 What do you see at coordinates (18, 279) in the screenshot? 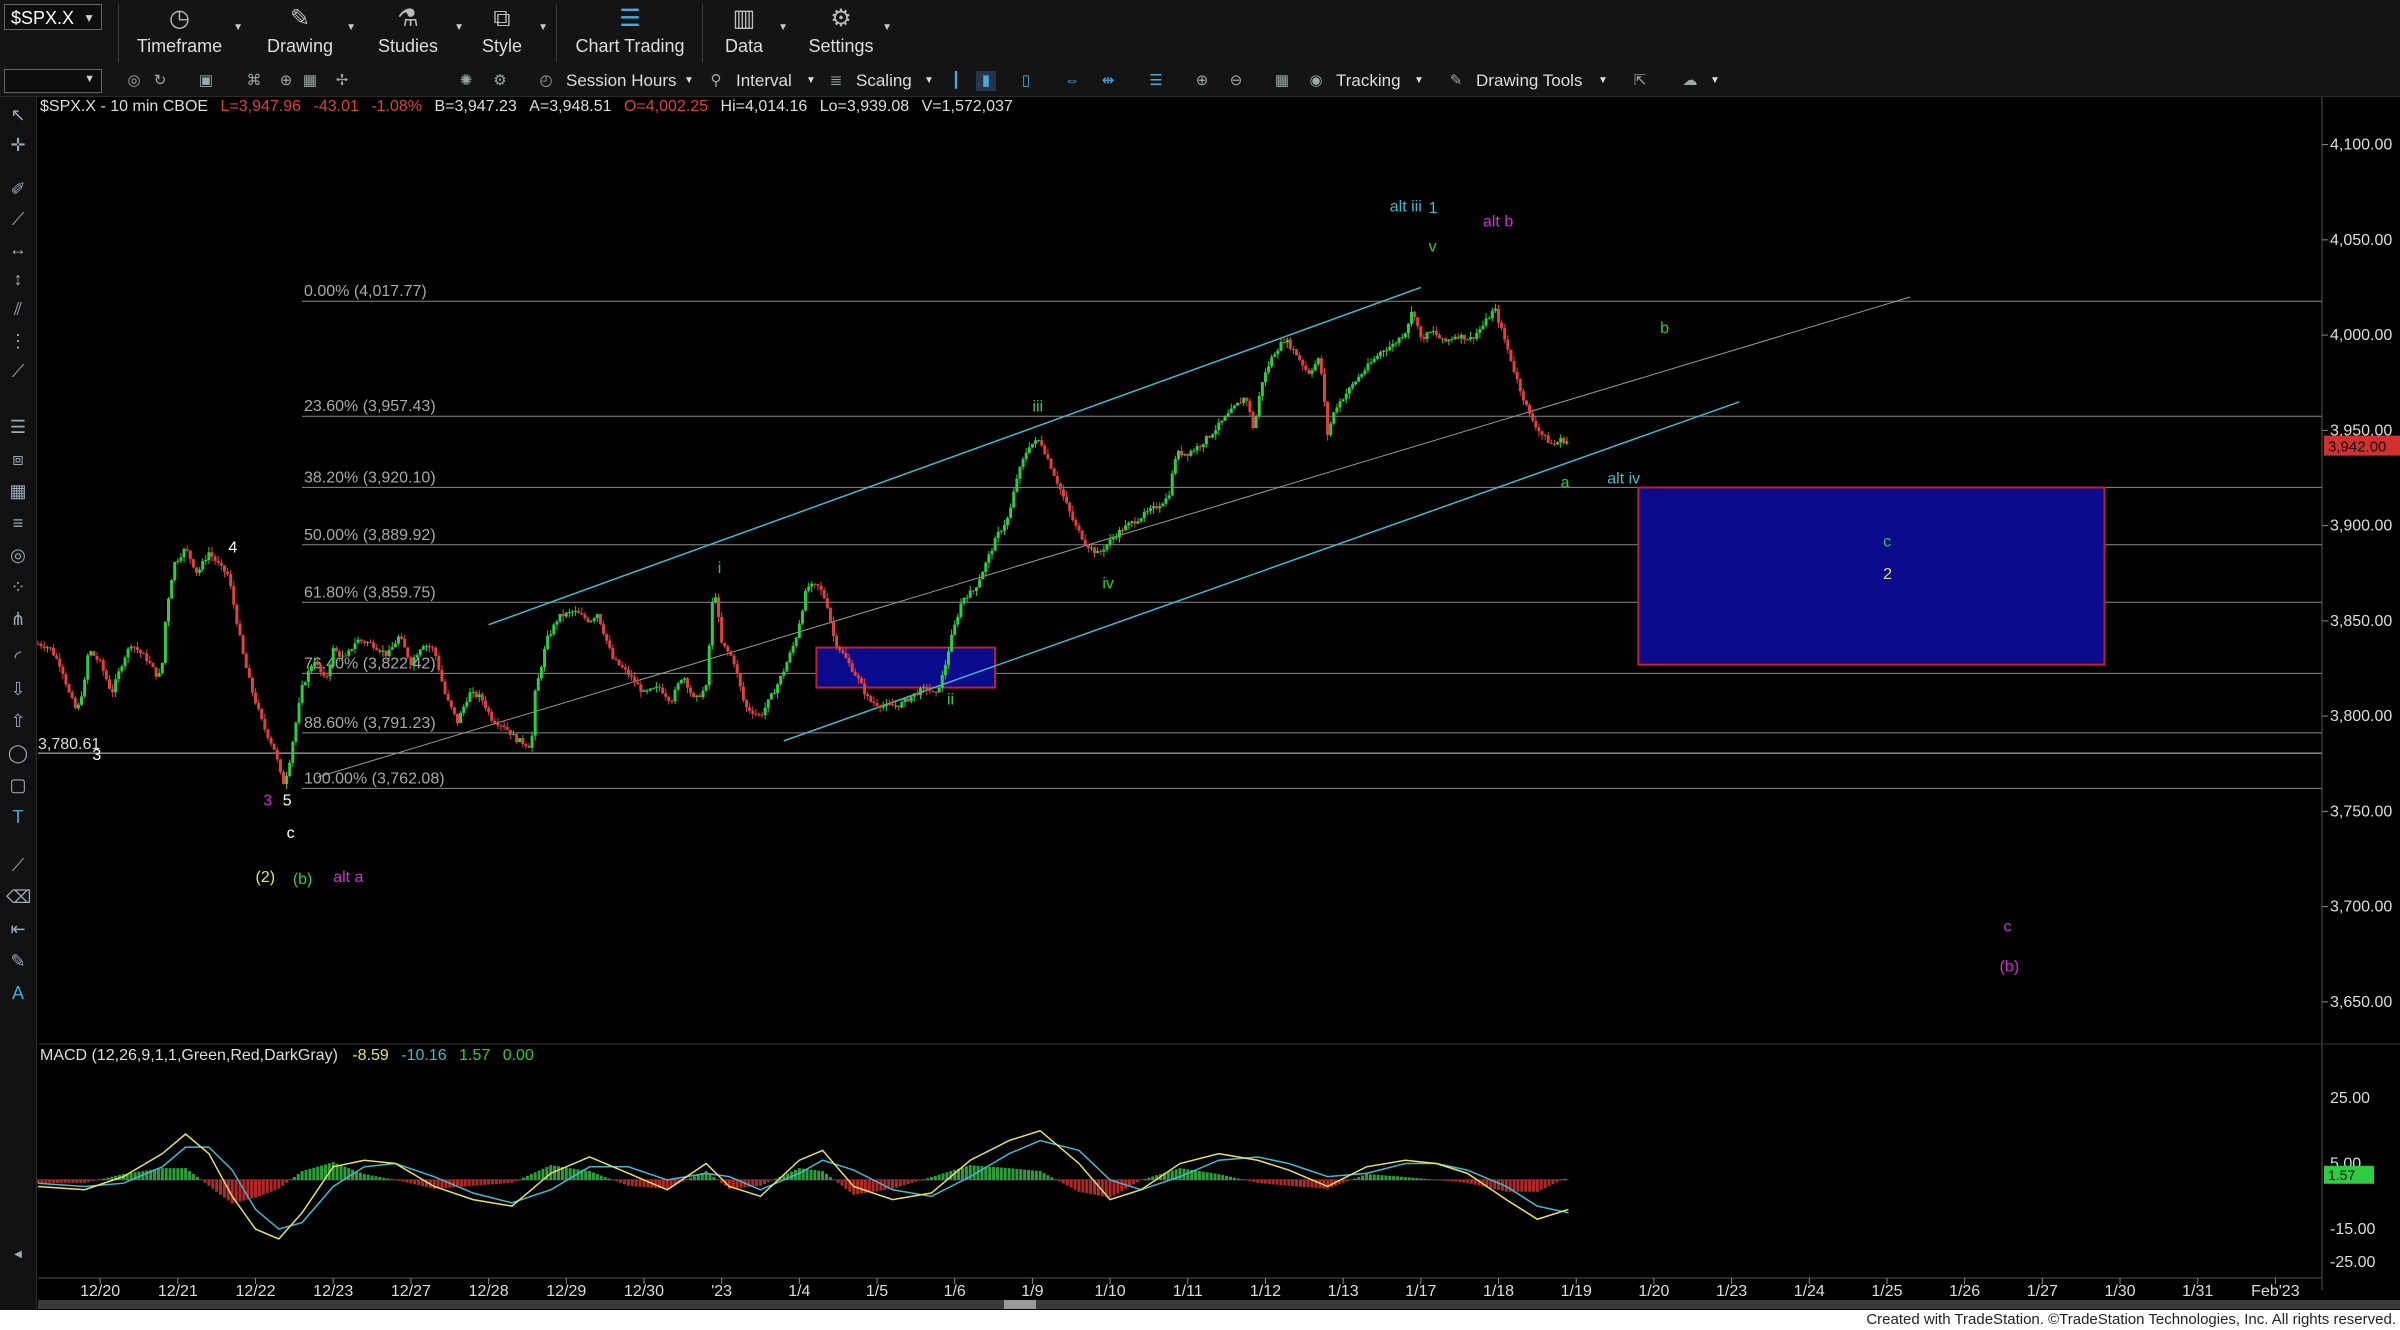
I see `vertical-line-icon: ↕` at bounding box center [18, 279].